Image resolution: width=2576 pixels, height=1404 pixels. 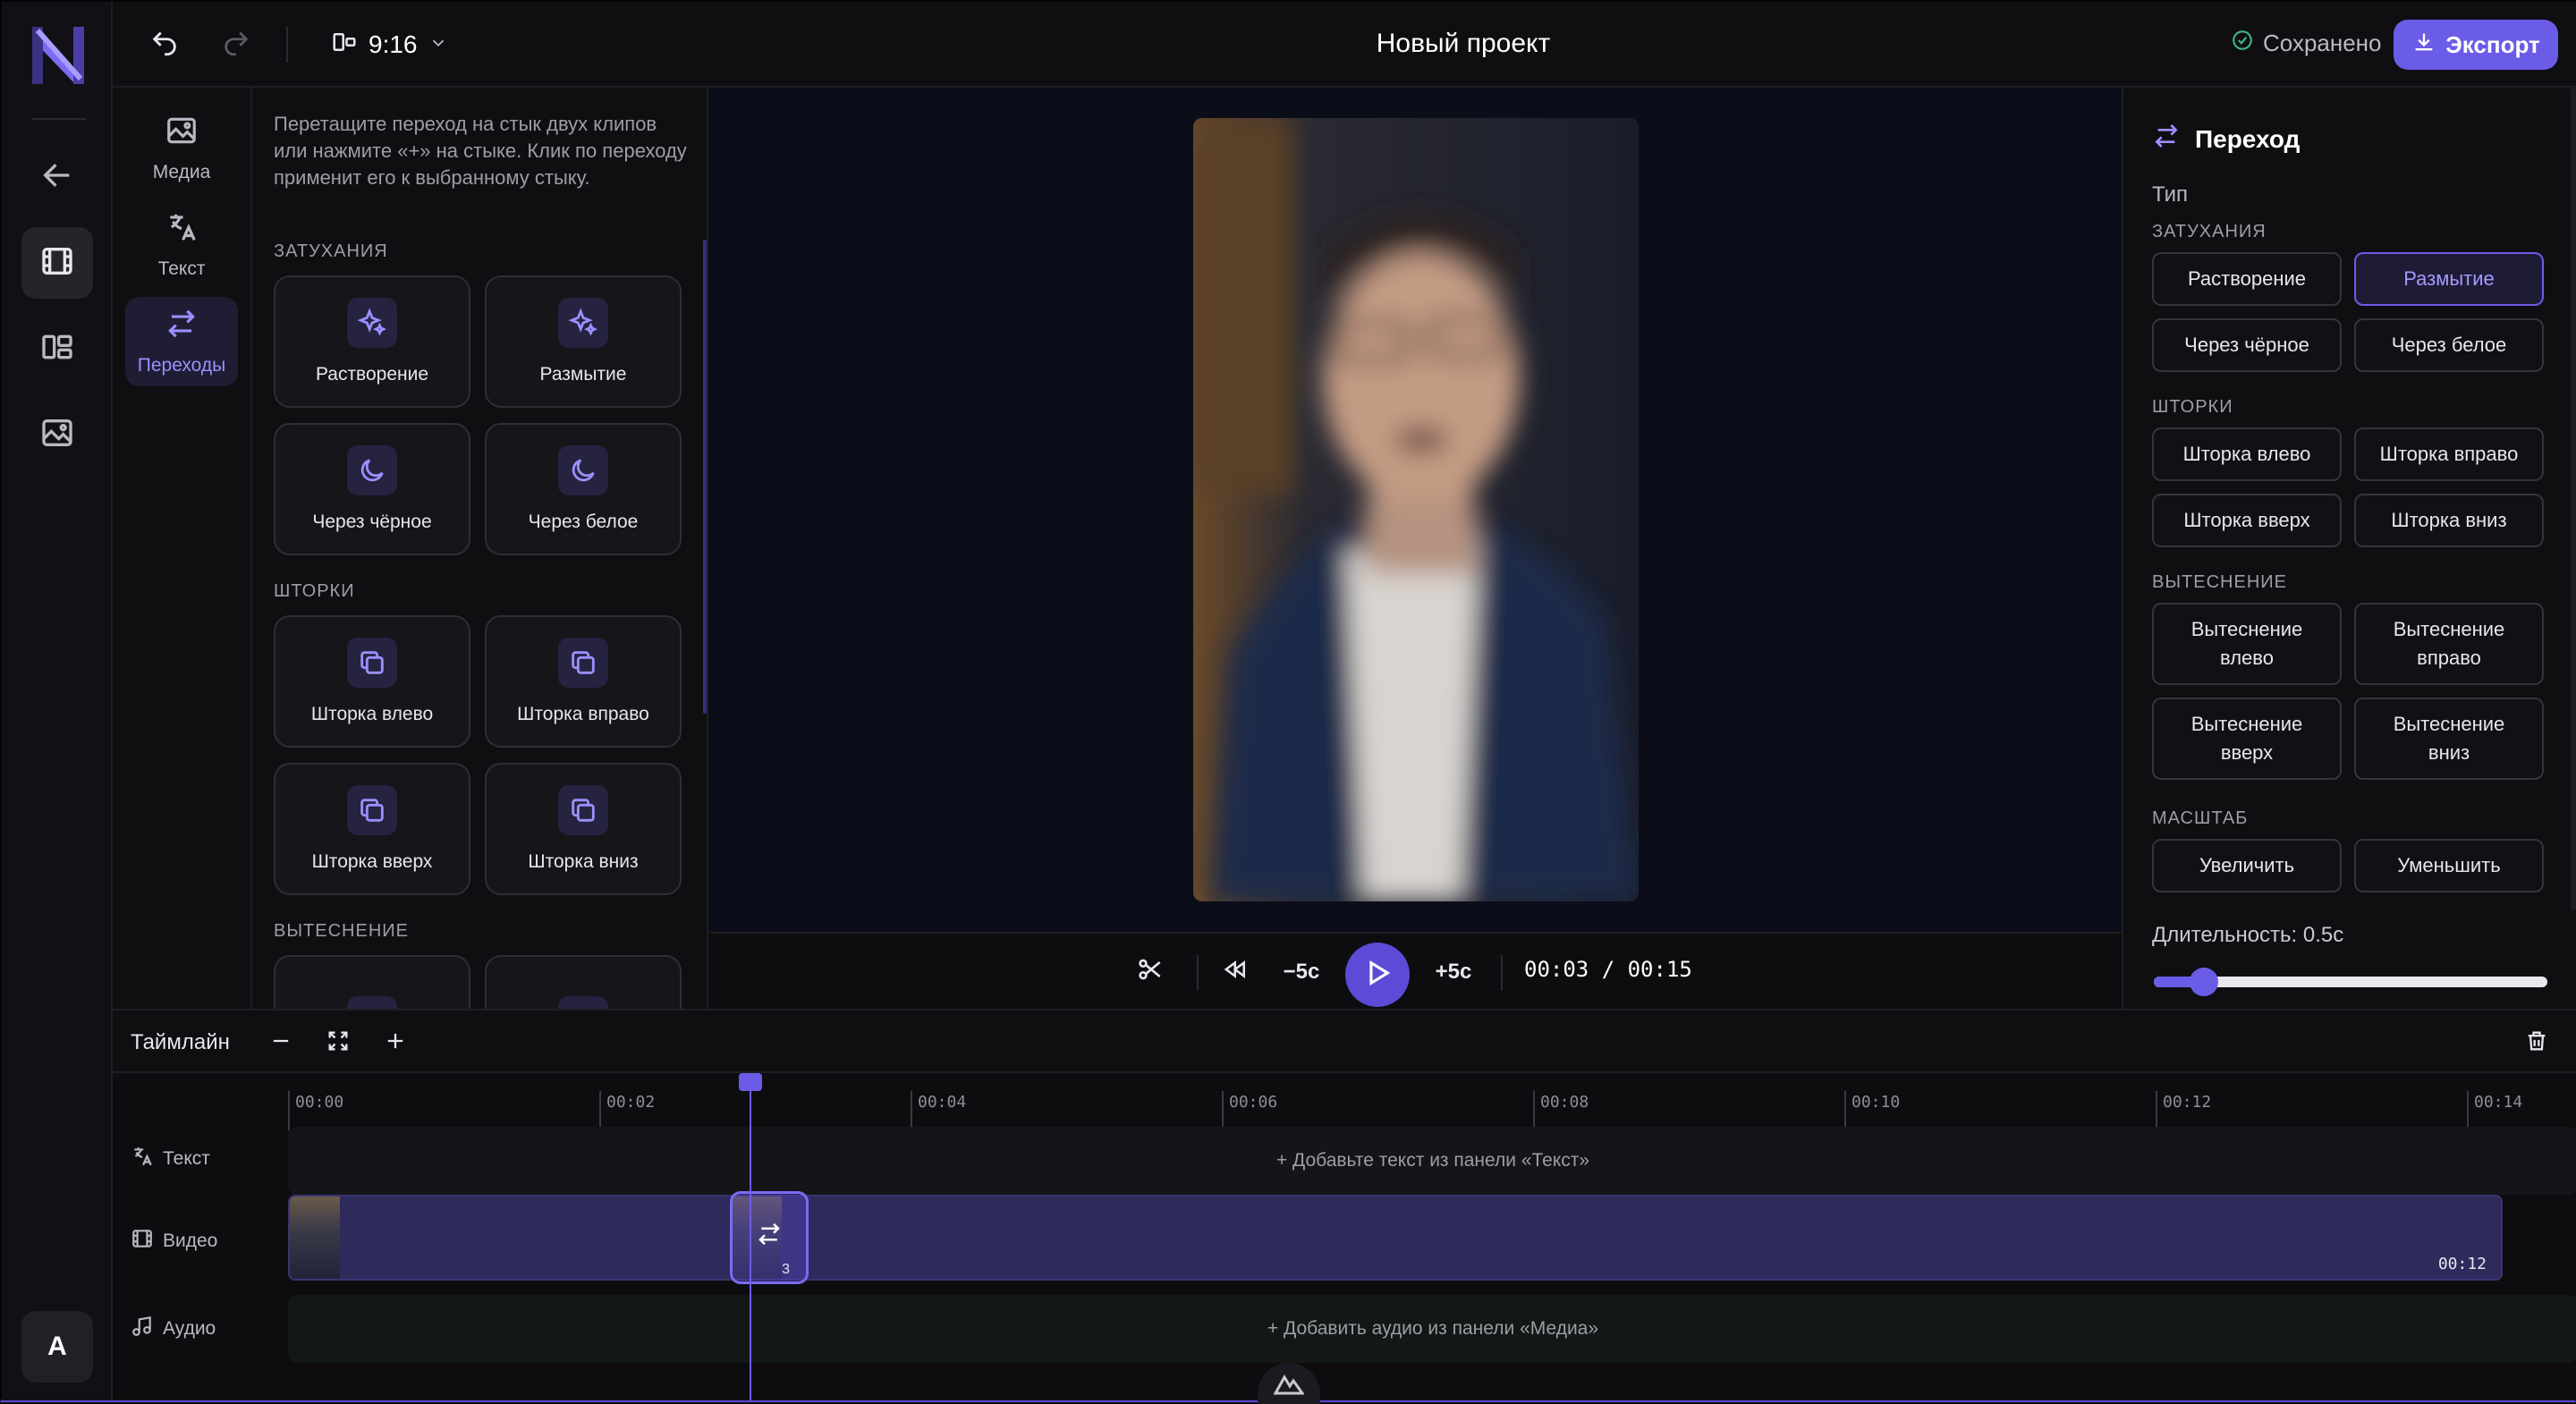 What do you see at coordinates (164, 45) in the screenshot?
I see `undo-button` at bounding box center [164, 45].